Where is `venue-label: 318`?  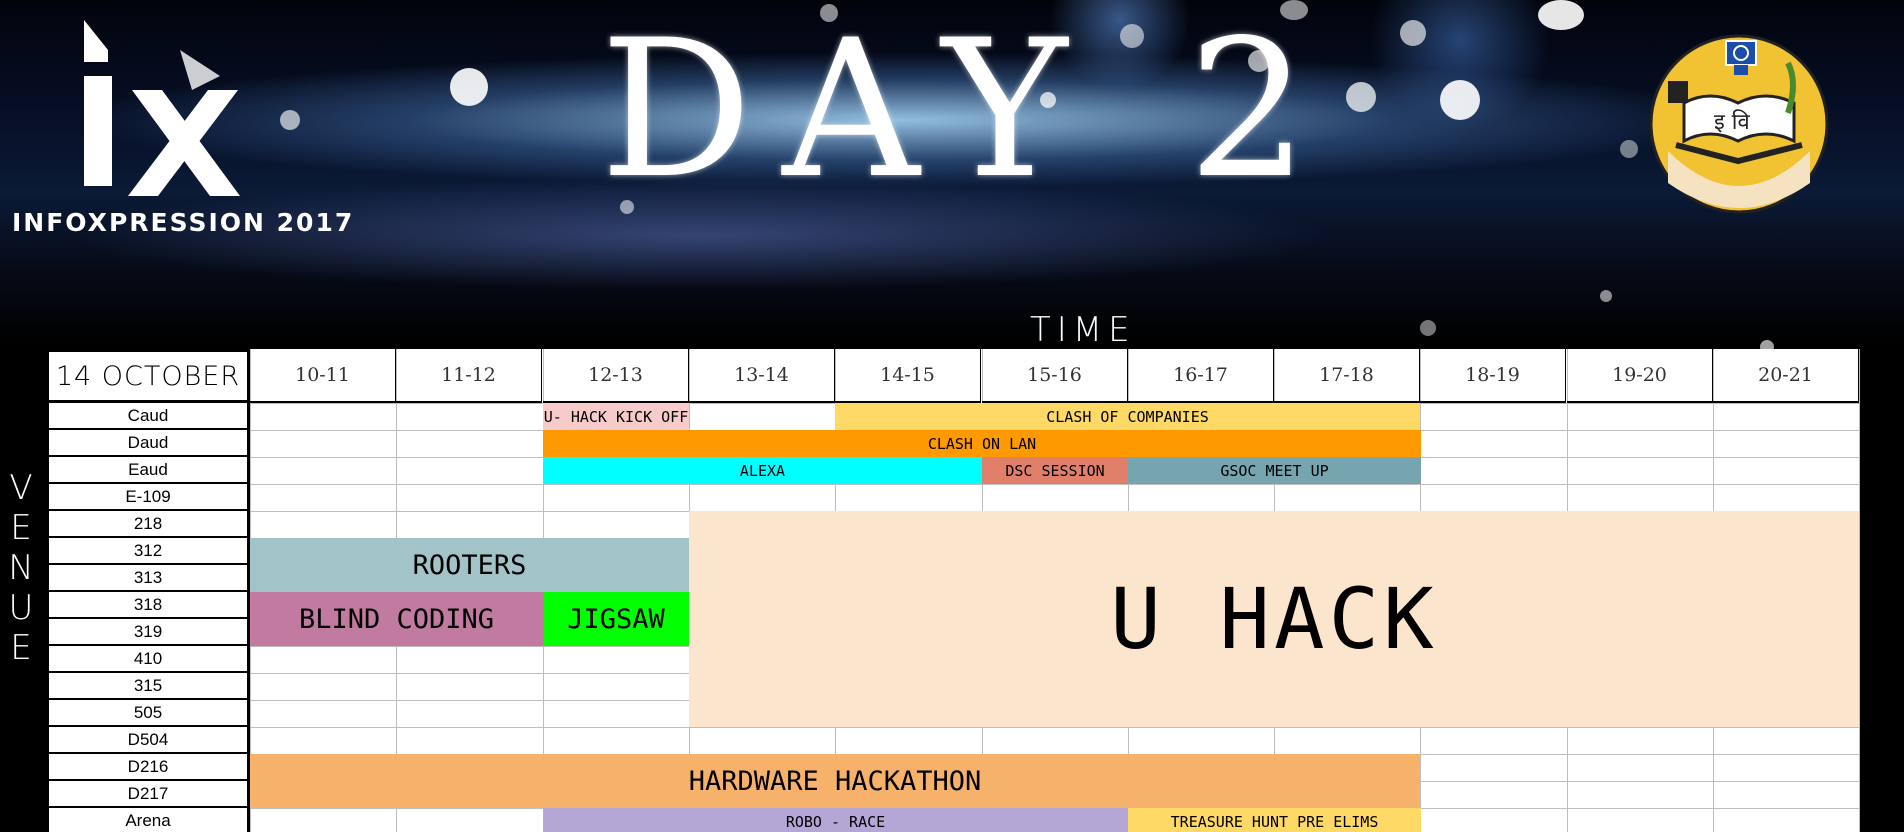
venue-label: 318 is located at coordinates (148, 605).